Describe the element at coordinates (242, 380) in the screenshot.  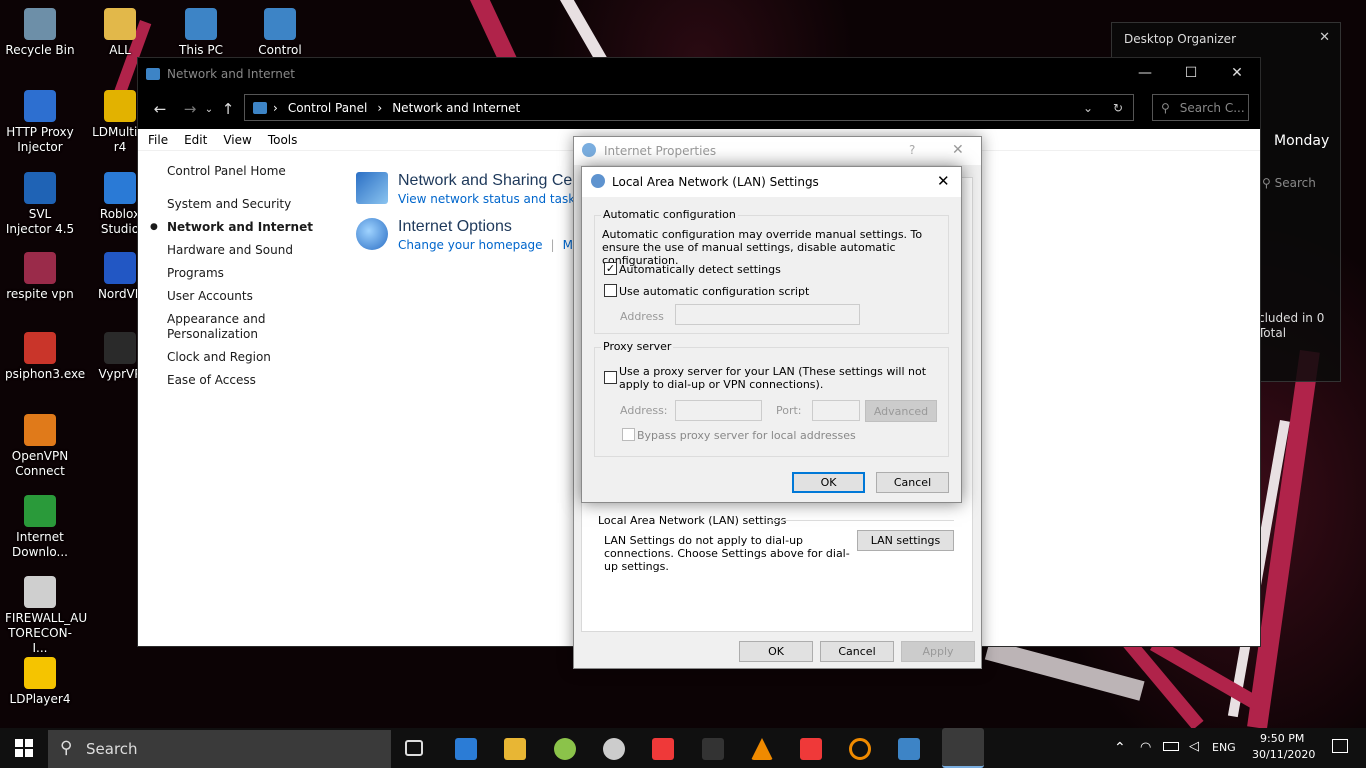
I see `sidebar-item-ease-access: Ease of Access` at that location.